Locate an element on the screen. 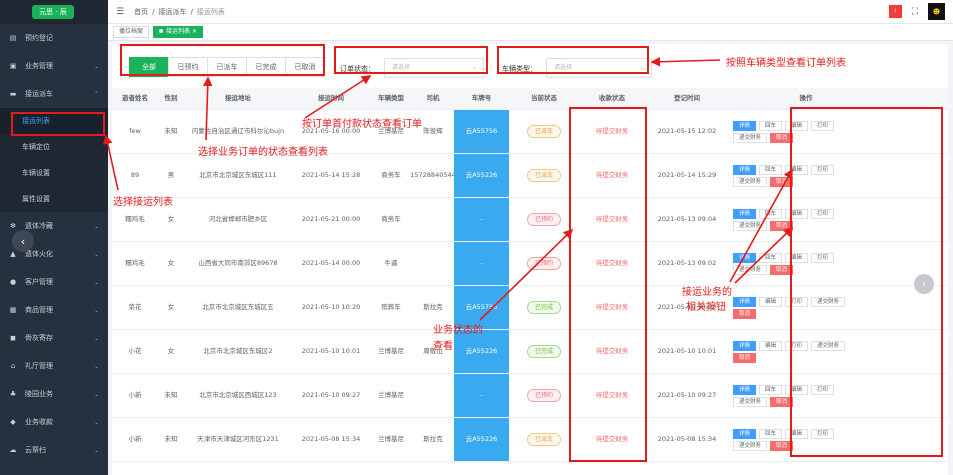  sidebar-item-8: ⌂ 礼厅管理 ⌄ is located at coordinates (54, 366).